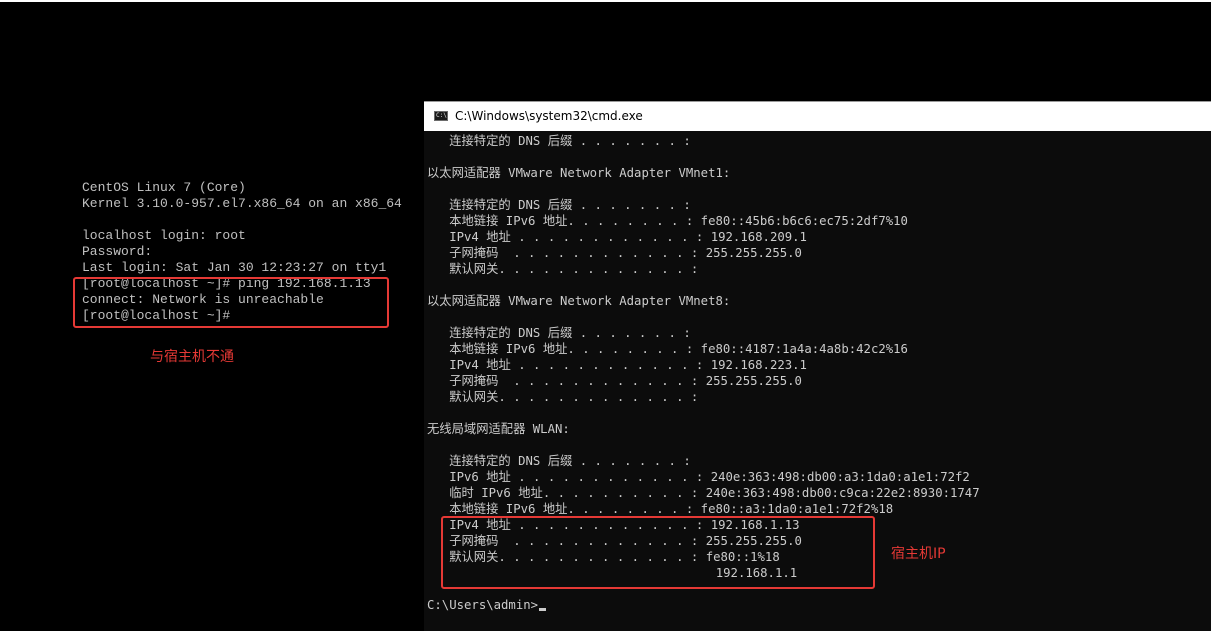  I want to click on cmd-app-icon: C:\, so click(441, 116).